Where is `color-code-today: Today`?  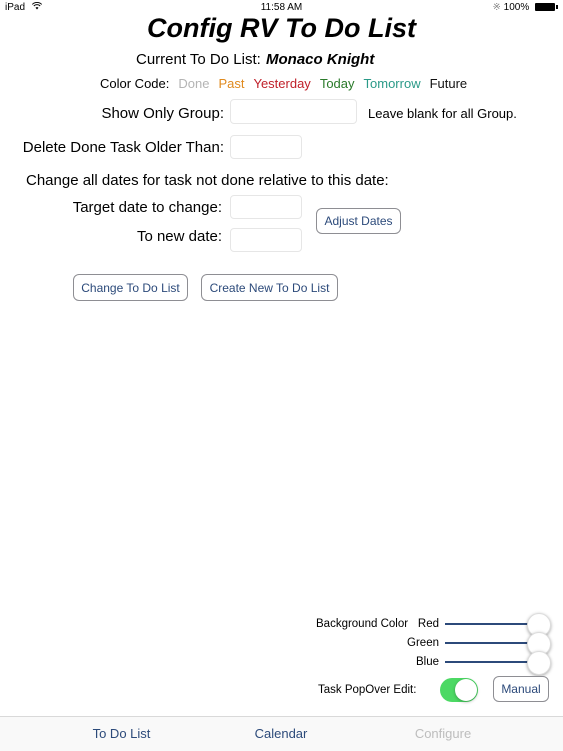
color-code-today: Today is located at coordinates (337, 83).